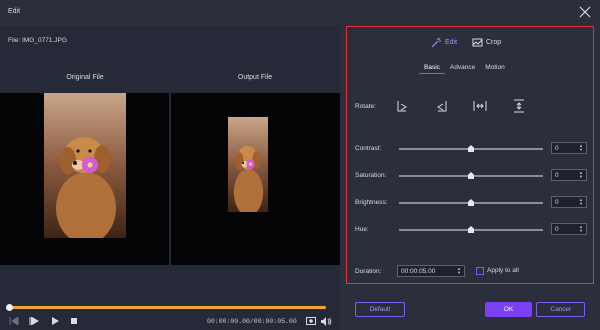 This screenshot has height=330, width=600. What do you see at coordinates (55, 321) in the screenshot?
I see `play-next-icon` at bounding box center [55, 321].